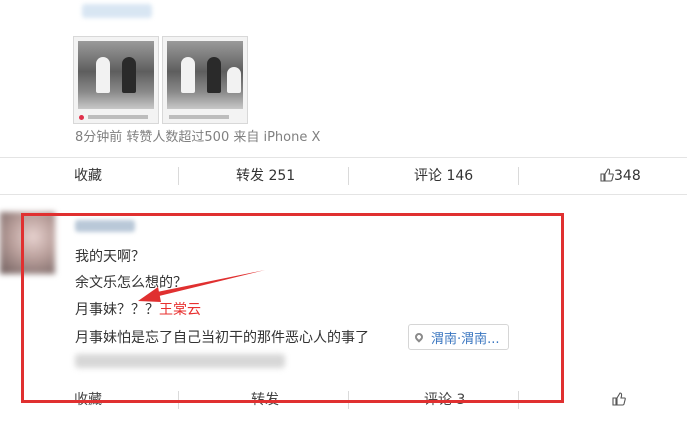 The height and width of the screenshot is (444, 687). What do you see at coordinates (265, 400) in the screenshot?
I see `repost-button: 转发` at bounding box center [265, 400].